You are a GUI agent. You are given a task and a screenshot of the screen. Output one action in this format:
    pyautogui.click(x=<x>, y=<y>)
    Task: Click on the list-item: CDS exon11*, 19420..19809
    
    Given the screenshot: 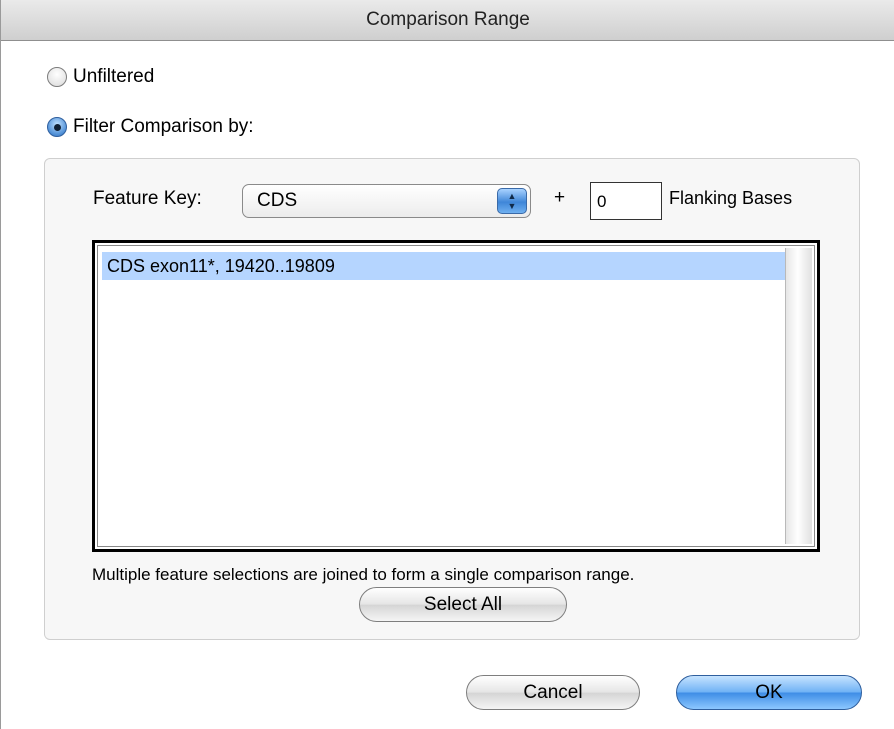 What is the action you would take?
    pyautogui.click(x=443, y=266)
    